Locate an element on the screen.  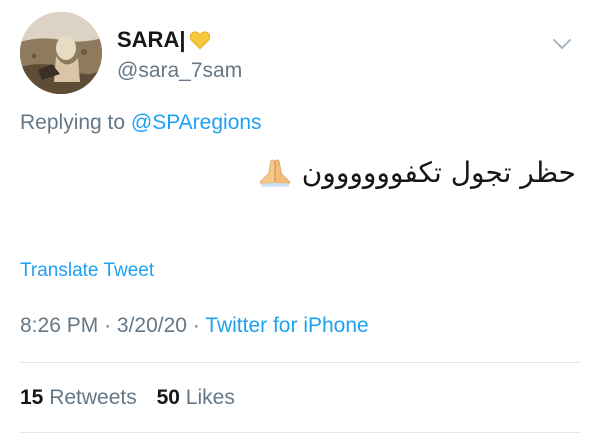
folded-hands-icon is located at coordinates (275, 173).